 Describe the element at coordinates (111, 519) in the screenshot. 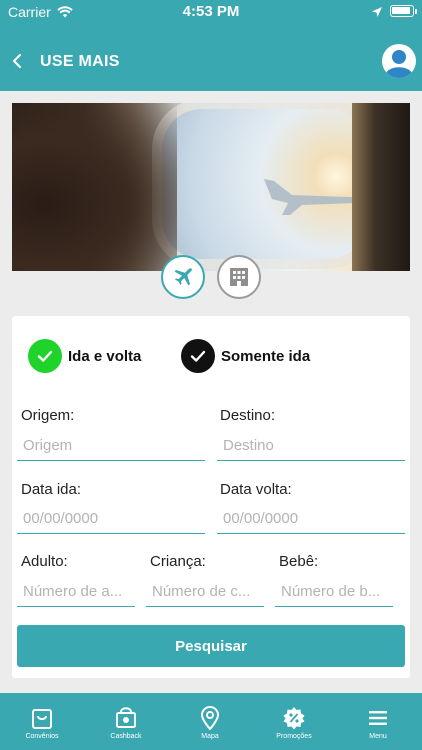

I see `departure-date-input` at that location.